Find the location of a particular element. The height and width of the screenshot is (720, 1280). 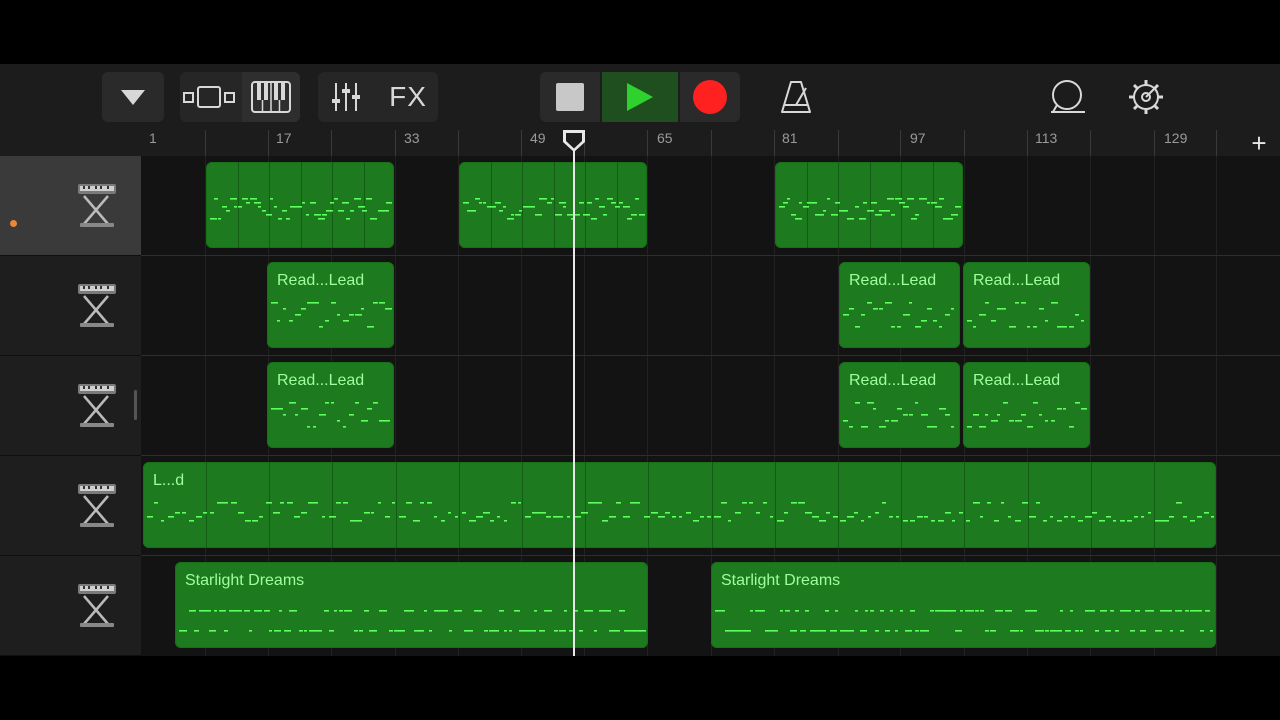

add-section-button: + is located at coordinates (1259, 143).